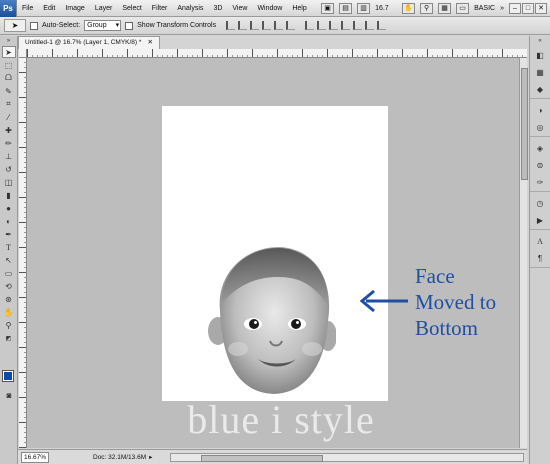 This screenshot has width=550, height=464. Describe the element at coordinates (445, 8) in the screenshot. I see `arrange-documents-icon: ▦` at that location.